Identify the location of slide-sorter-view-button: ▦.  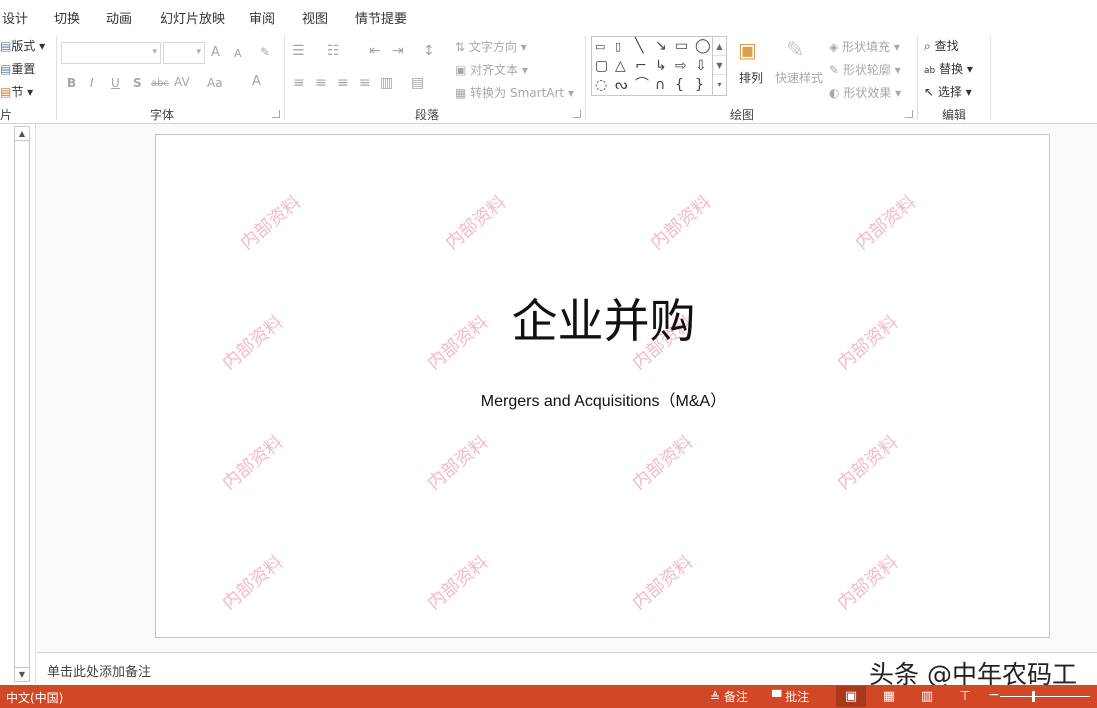
(889, 696).